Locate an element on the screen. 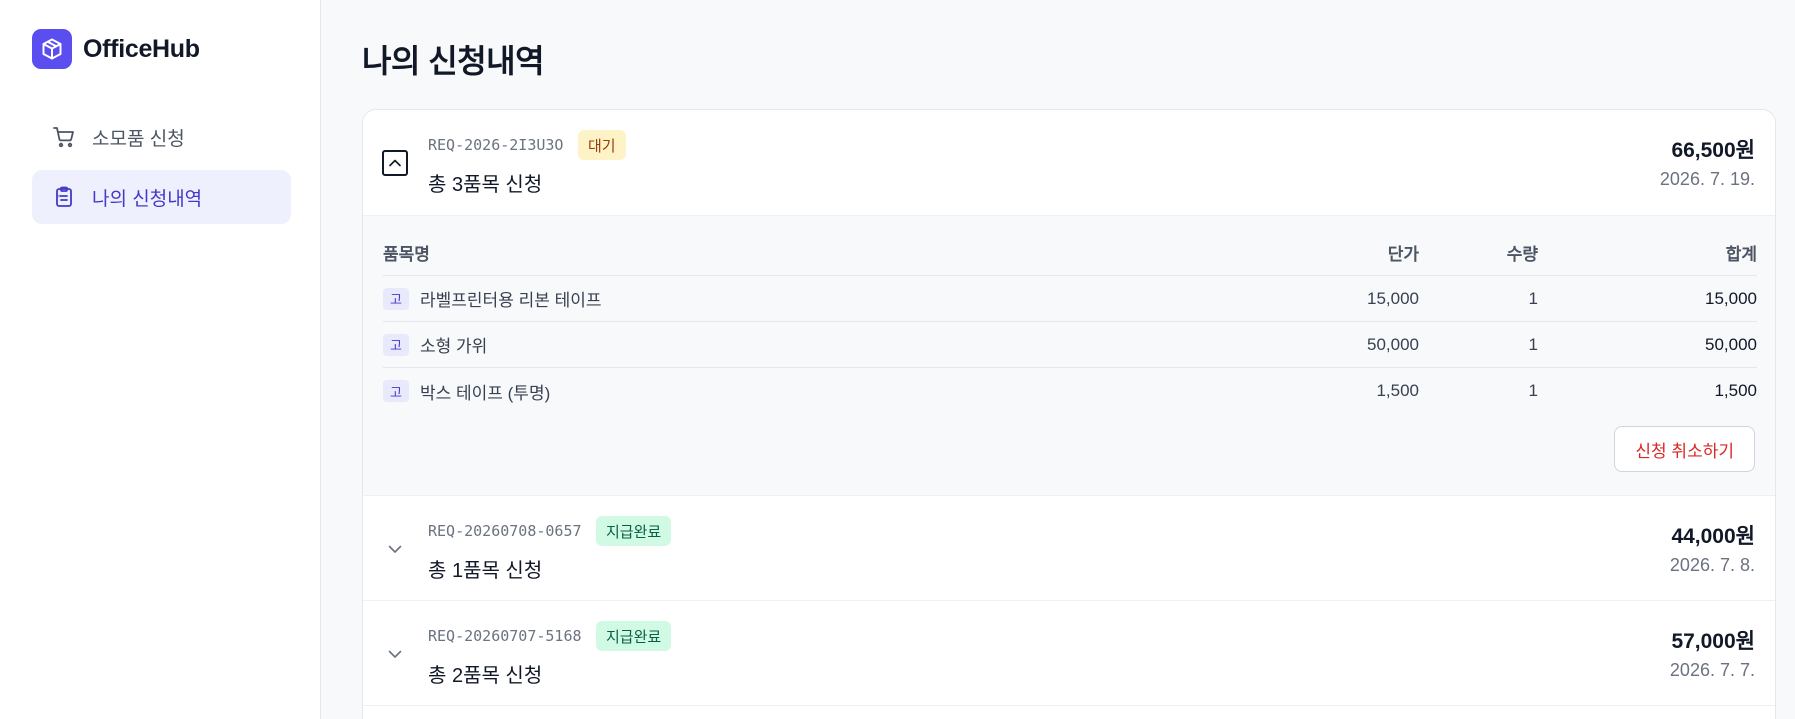  item-name-cell: 고 박스 테이프 (투명) is located at coordinates (466, 391).